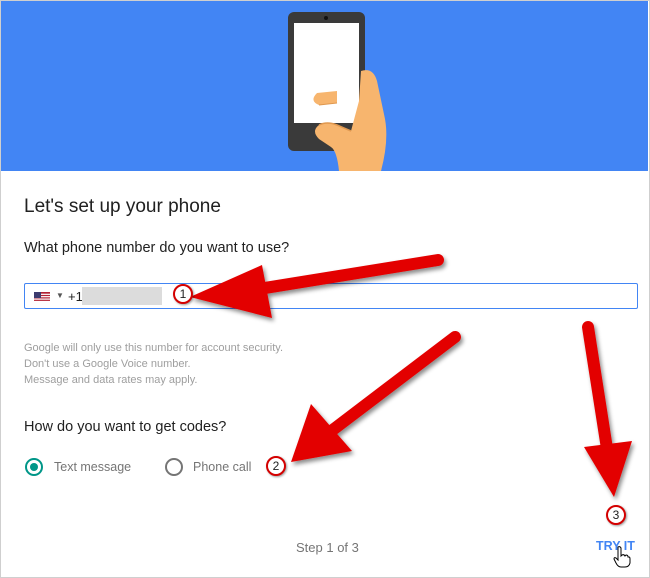  What do you see at coordinates (622, 557) in the screenshot?
I see `hand-pointer-icon` at bounding box center [622, 557].